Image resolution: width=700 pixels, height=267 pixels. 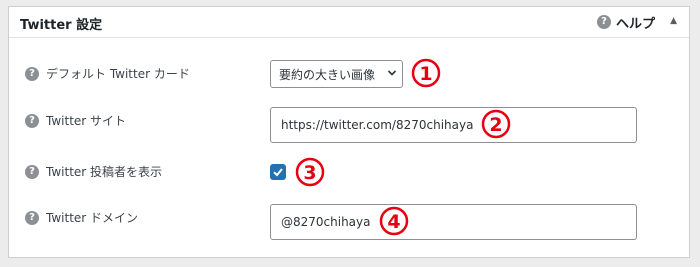 I want to click on annotation-marker-2: 2, so click(x=496, y=124).